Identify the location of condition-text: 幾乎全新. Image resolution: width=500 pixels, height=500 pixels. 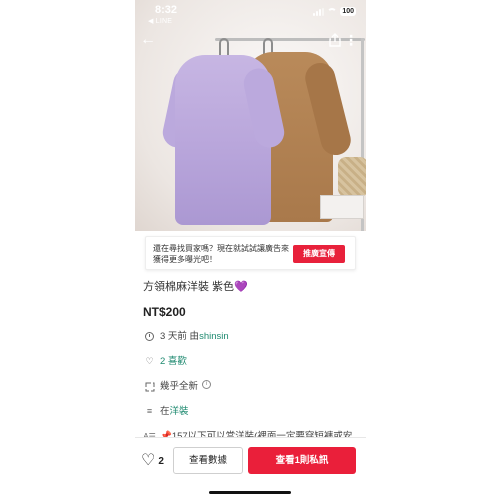
(179, 386).